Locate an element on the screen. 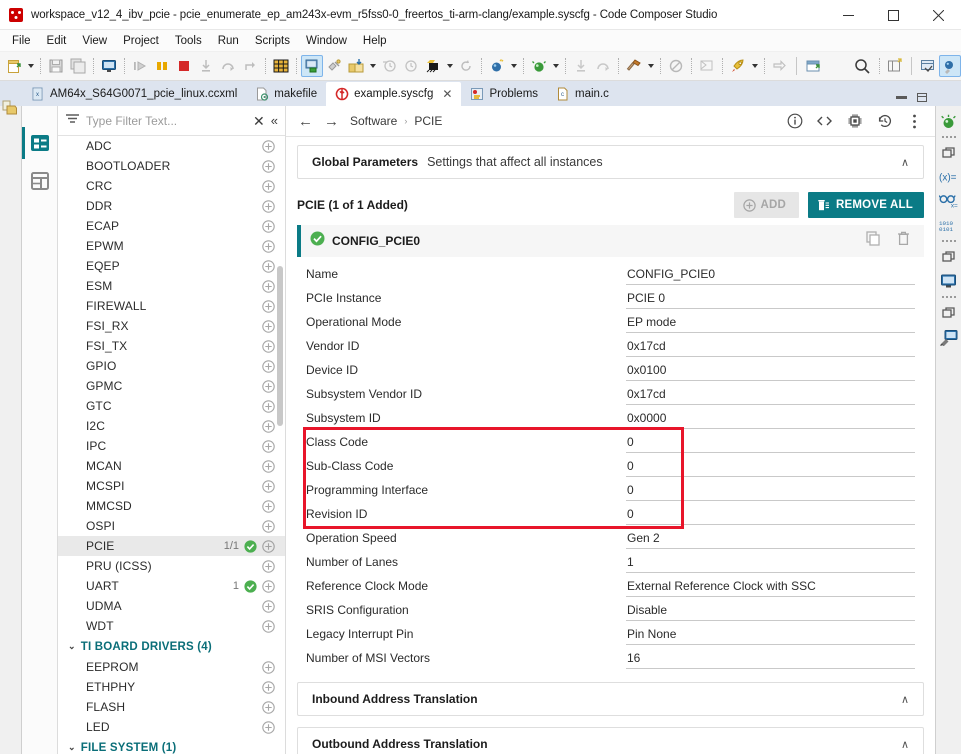 This screenshot has height=754, width=961. field-value-pcie-instance: PCIE 0 is located at coordinates (770, 298).